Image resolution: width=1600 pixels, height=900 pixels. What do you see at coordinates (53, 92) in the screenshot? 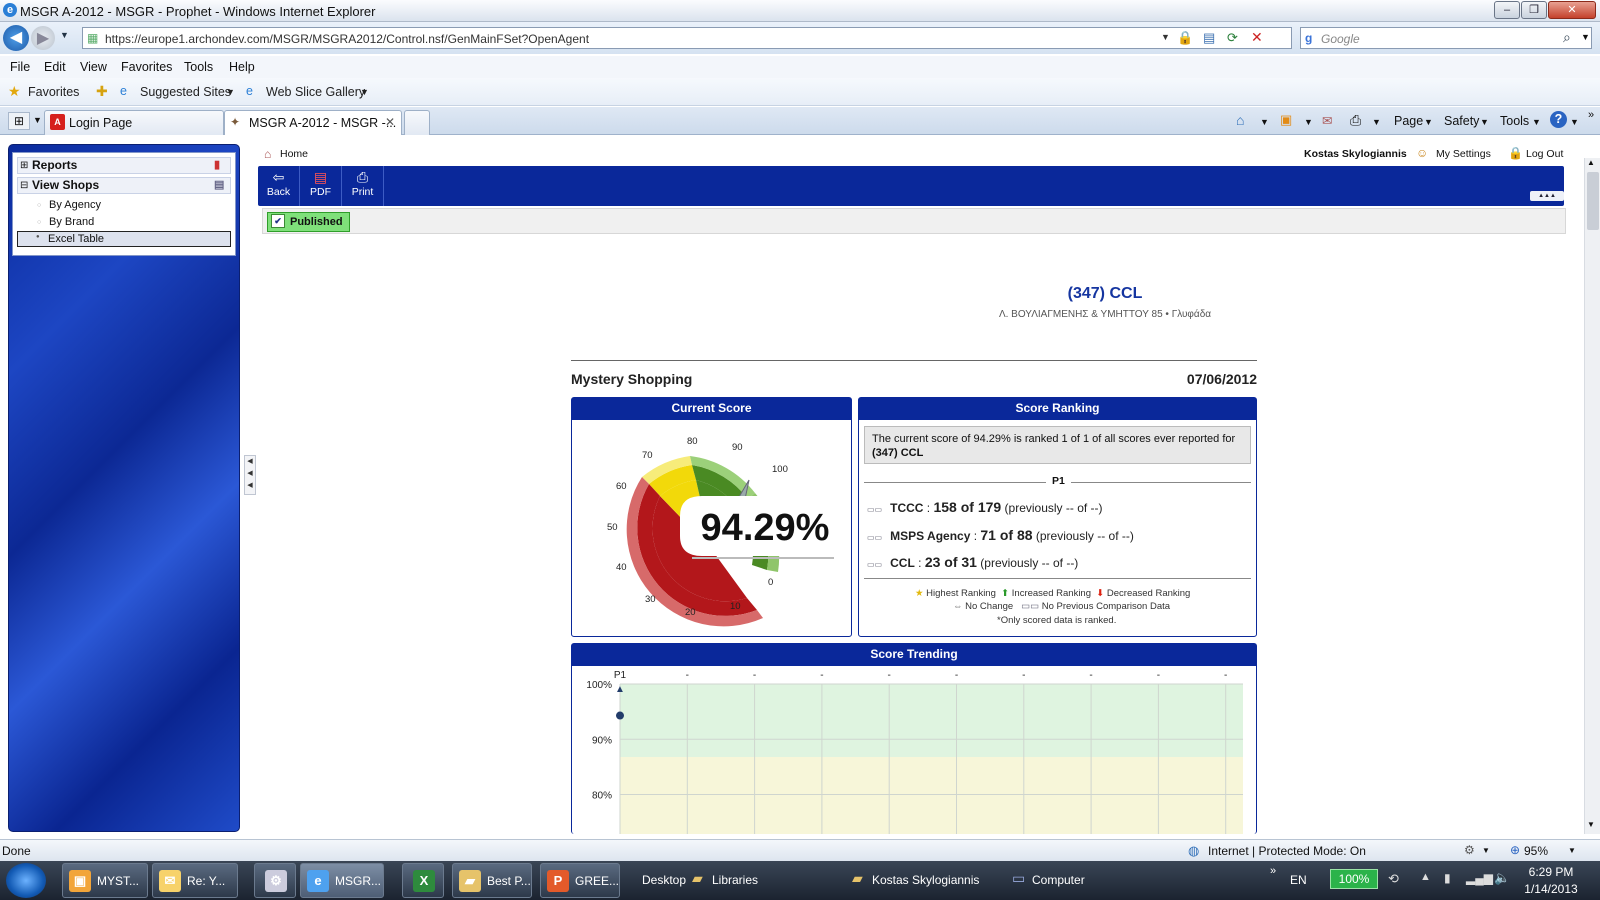
I see `favorites-button: Favorites` at bounding box center [53, 92].